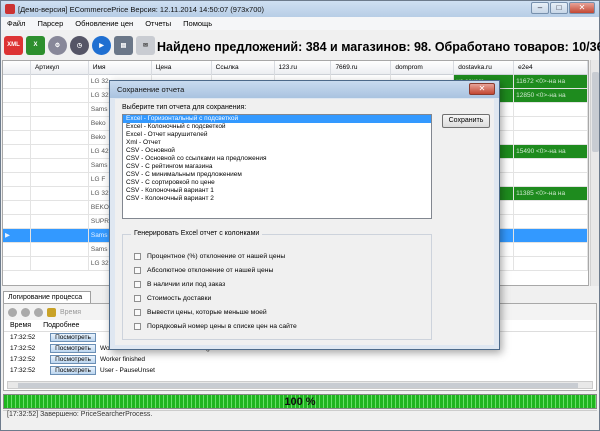 The image size is (600, 431). What do you see at coordinates (277, 183) in the screenshot?
I see `report-option: CSV - С сортировкой по цене` at bounding box center [277, 183].